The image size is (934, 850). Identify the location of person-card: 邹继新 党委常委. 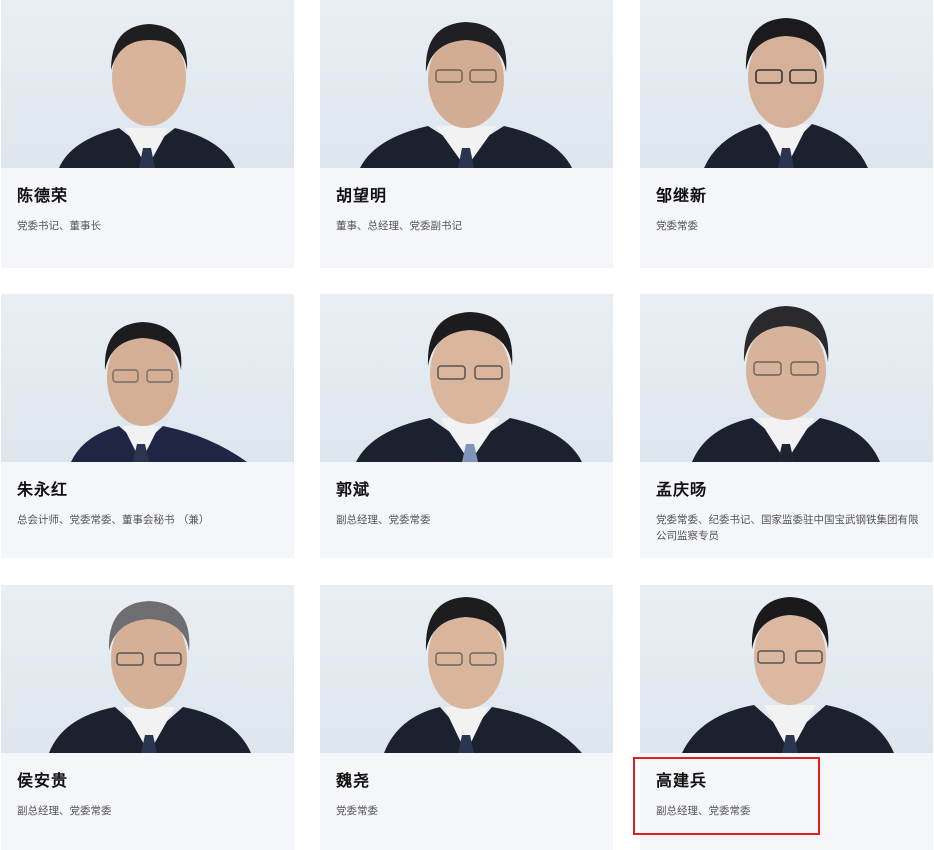
(786, 134).